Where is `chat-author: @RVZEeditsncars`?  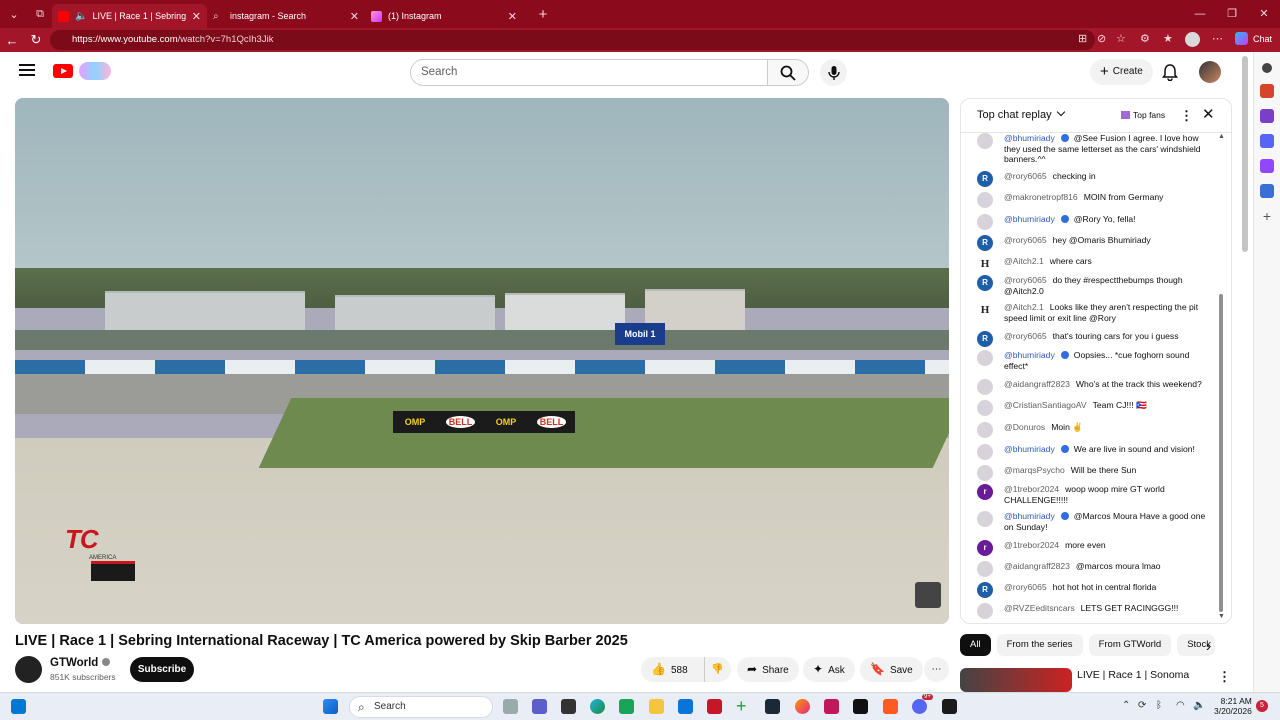
chat-author: @RVZEeditsncars is located at coordinates (1039, 608).